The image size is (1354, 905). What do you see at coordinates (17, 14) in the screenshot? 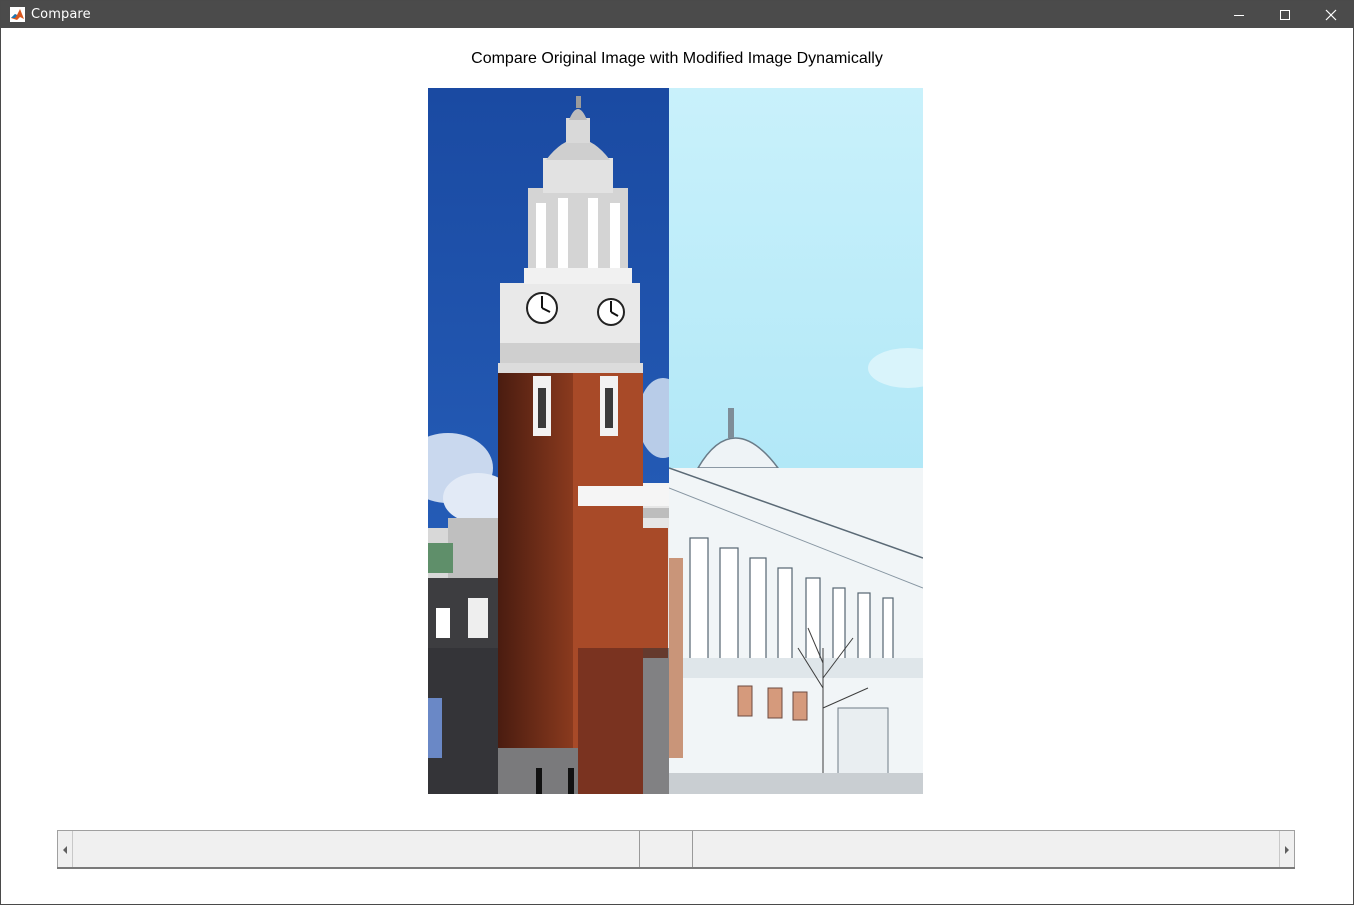
I see `matlab-icon` at bounding box center [17, 14].